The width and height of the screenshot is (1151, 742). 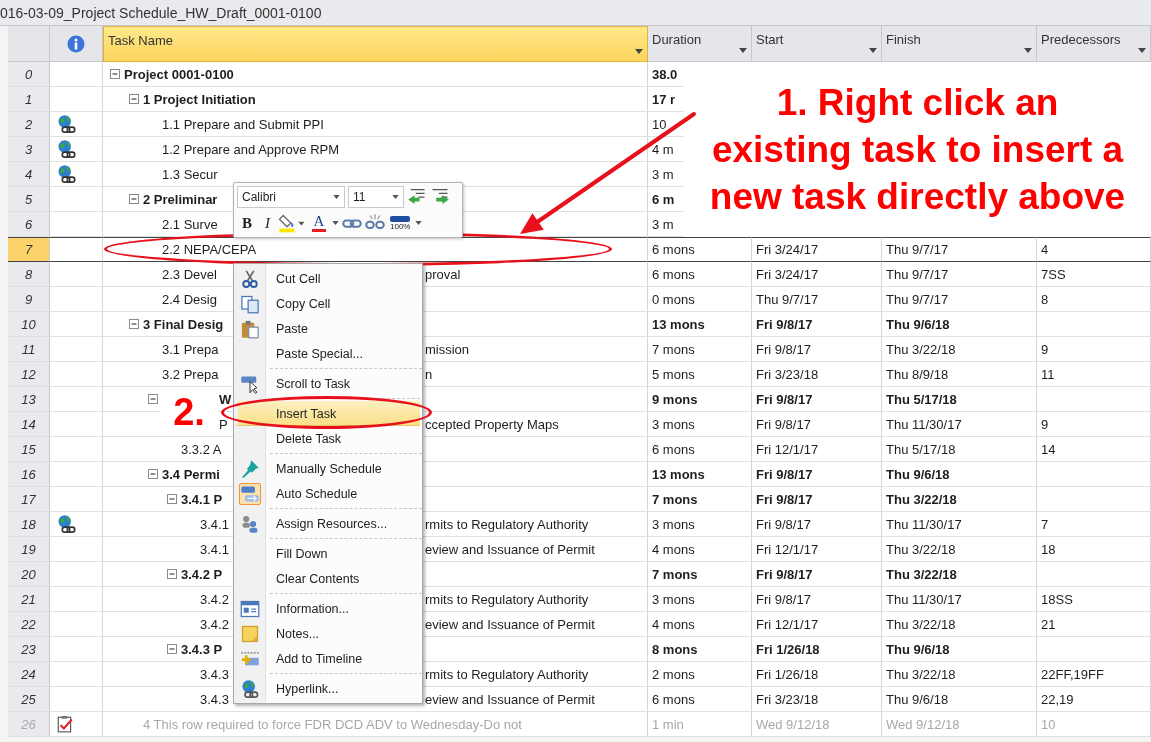 I want to click on duration-cell: 6 mons, so click(x=700, y=249).